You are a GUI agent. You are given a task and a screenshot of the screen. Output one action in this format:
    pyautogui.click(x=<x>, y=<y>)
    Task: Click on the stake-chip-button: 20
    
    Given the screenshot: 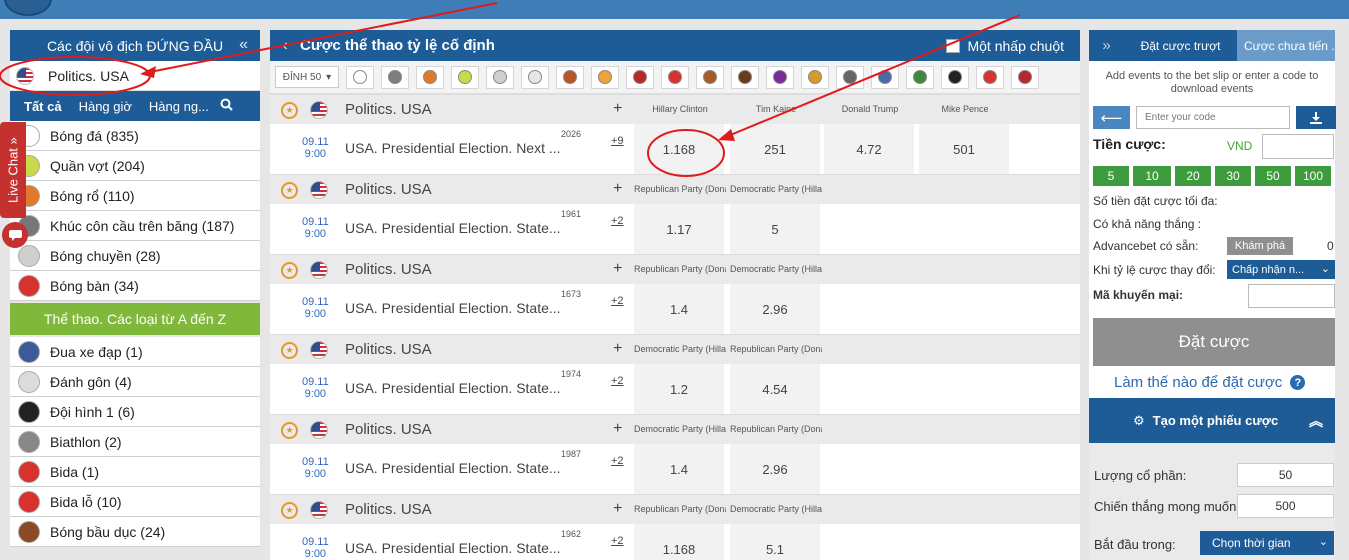 What is the action you would take?
    pyautogui.click(x=1193, y=176)
    